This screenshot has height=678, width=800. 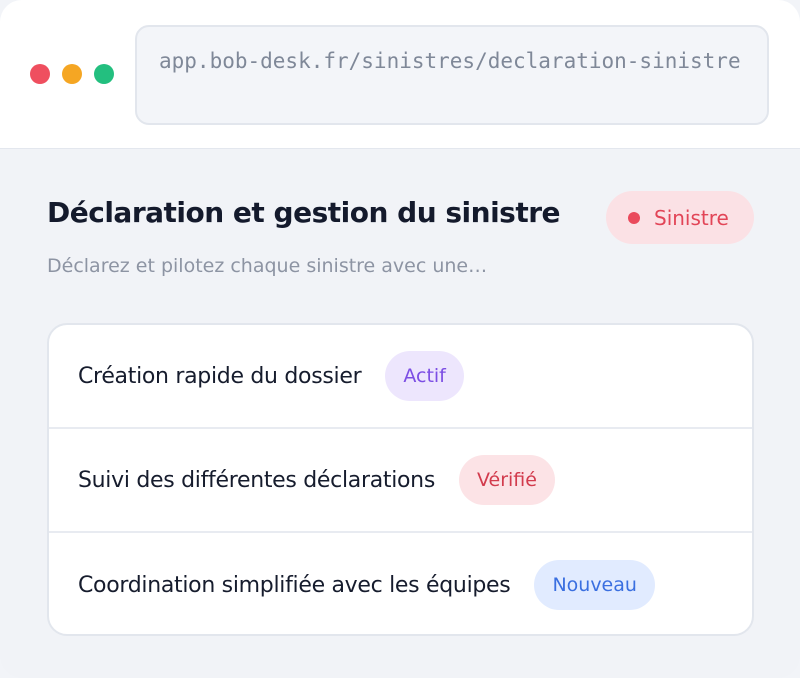 I want to click on status-dot-icon, so click(x=634, y=217).